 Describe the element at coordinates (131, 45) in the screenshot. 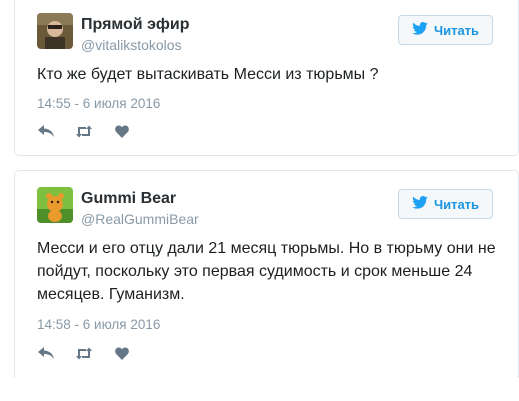

I see `user-handle: @vitalikstokolos` at that location.